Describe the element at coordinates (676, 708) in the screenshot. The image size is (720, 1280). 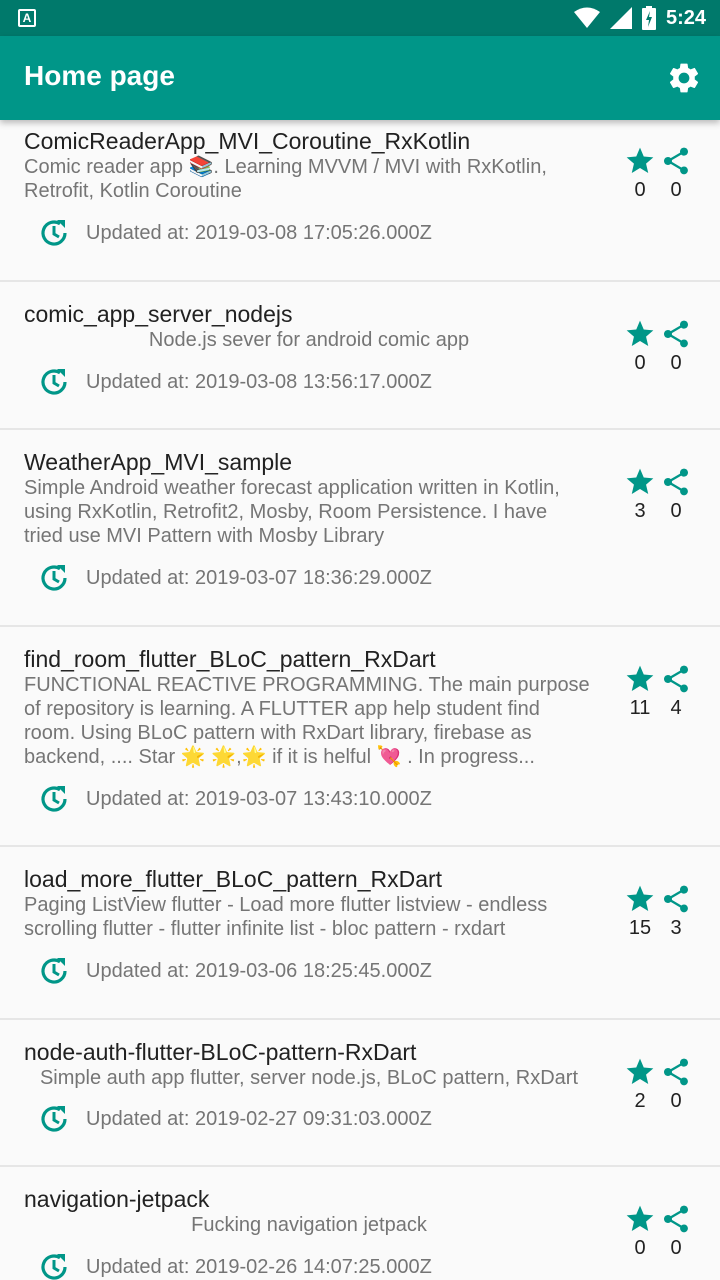
I see `share-count: 4` at that location.